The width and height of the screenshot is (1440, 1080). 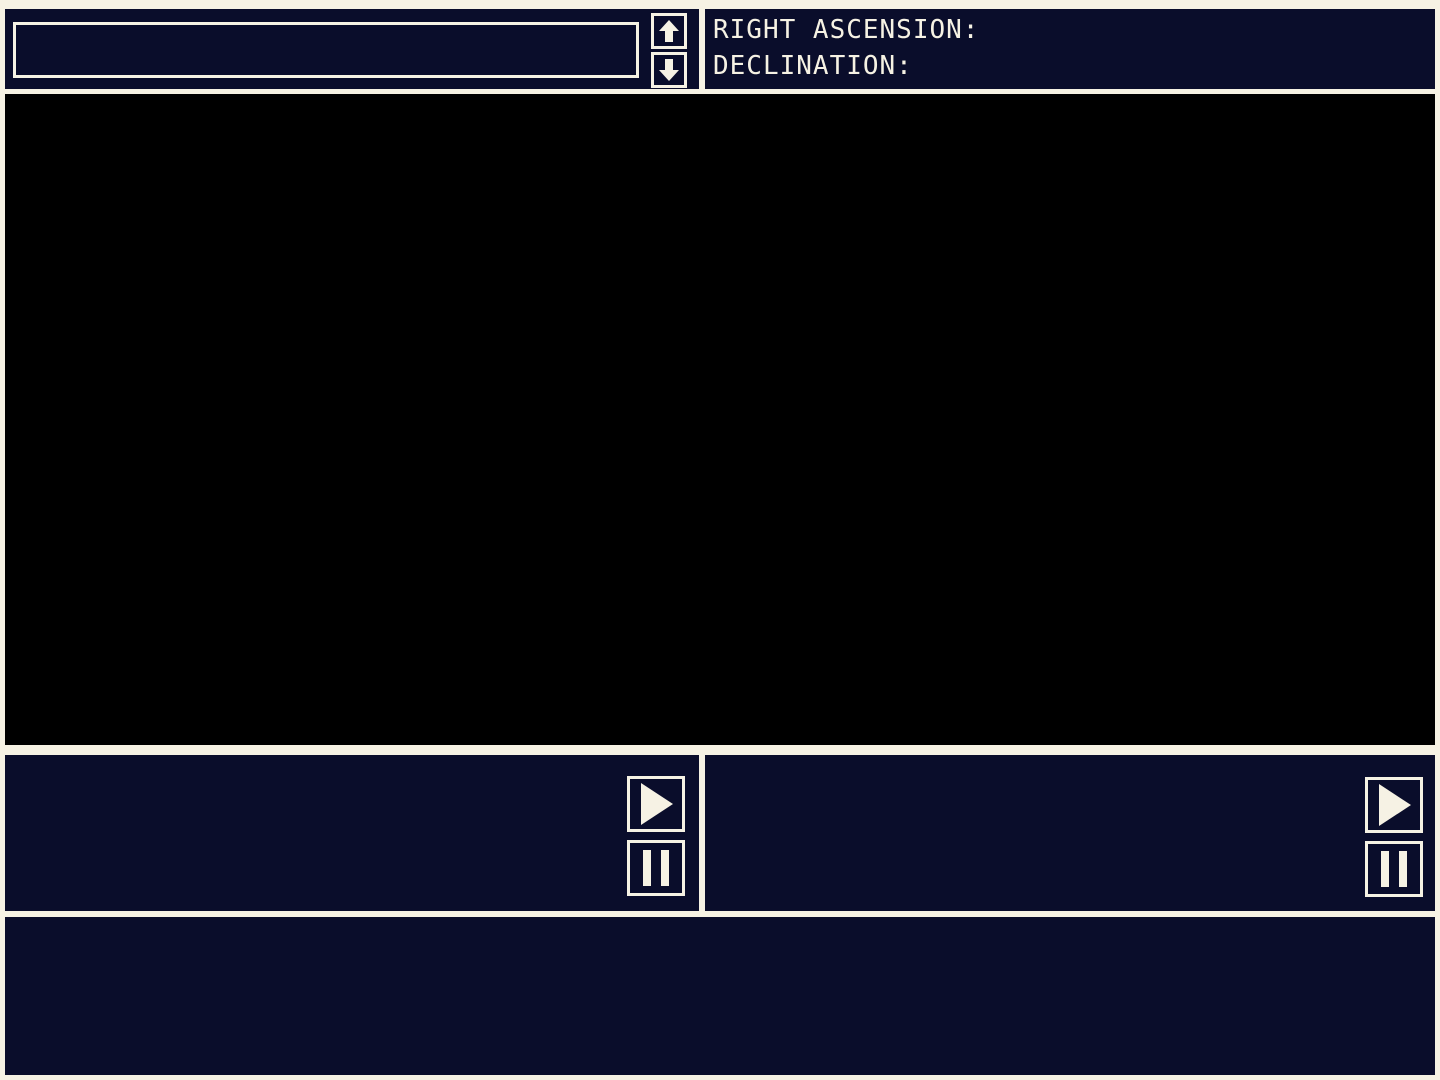 I want to click on right-ascension-label: RIGHT ASCENSION:, so click(x=846, y=30).